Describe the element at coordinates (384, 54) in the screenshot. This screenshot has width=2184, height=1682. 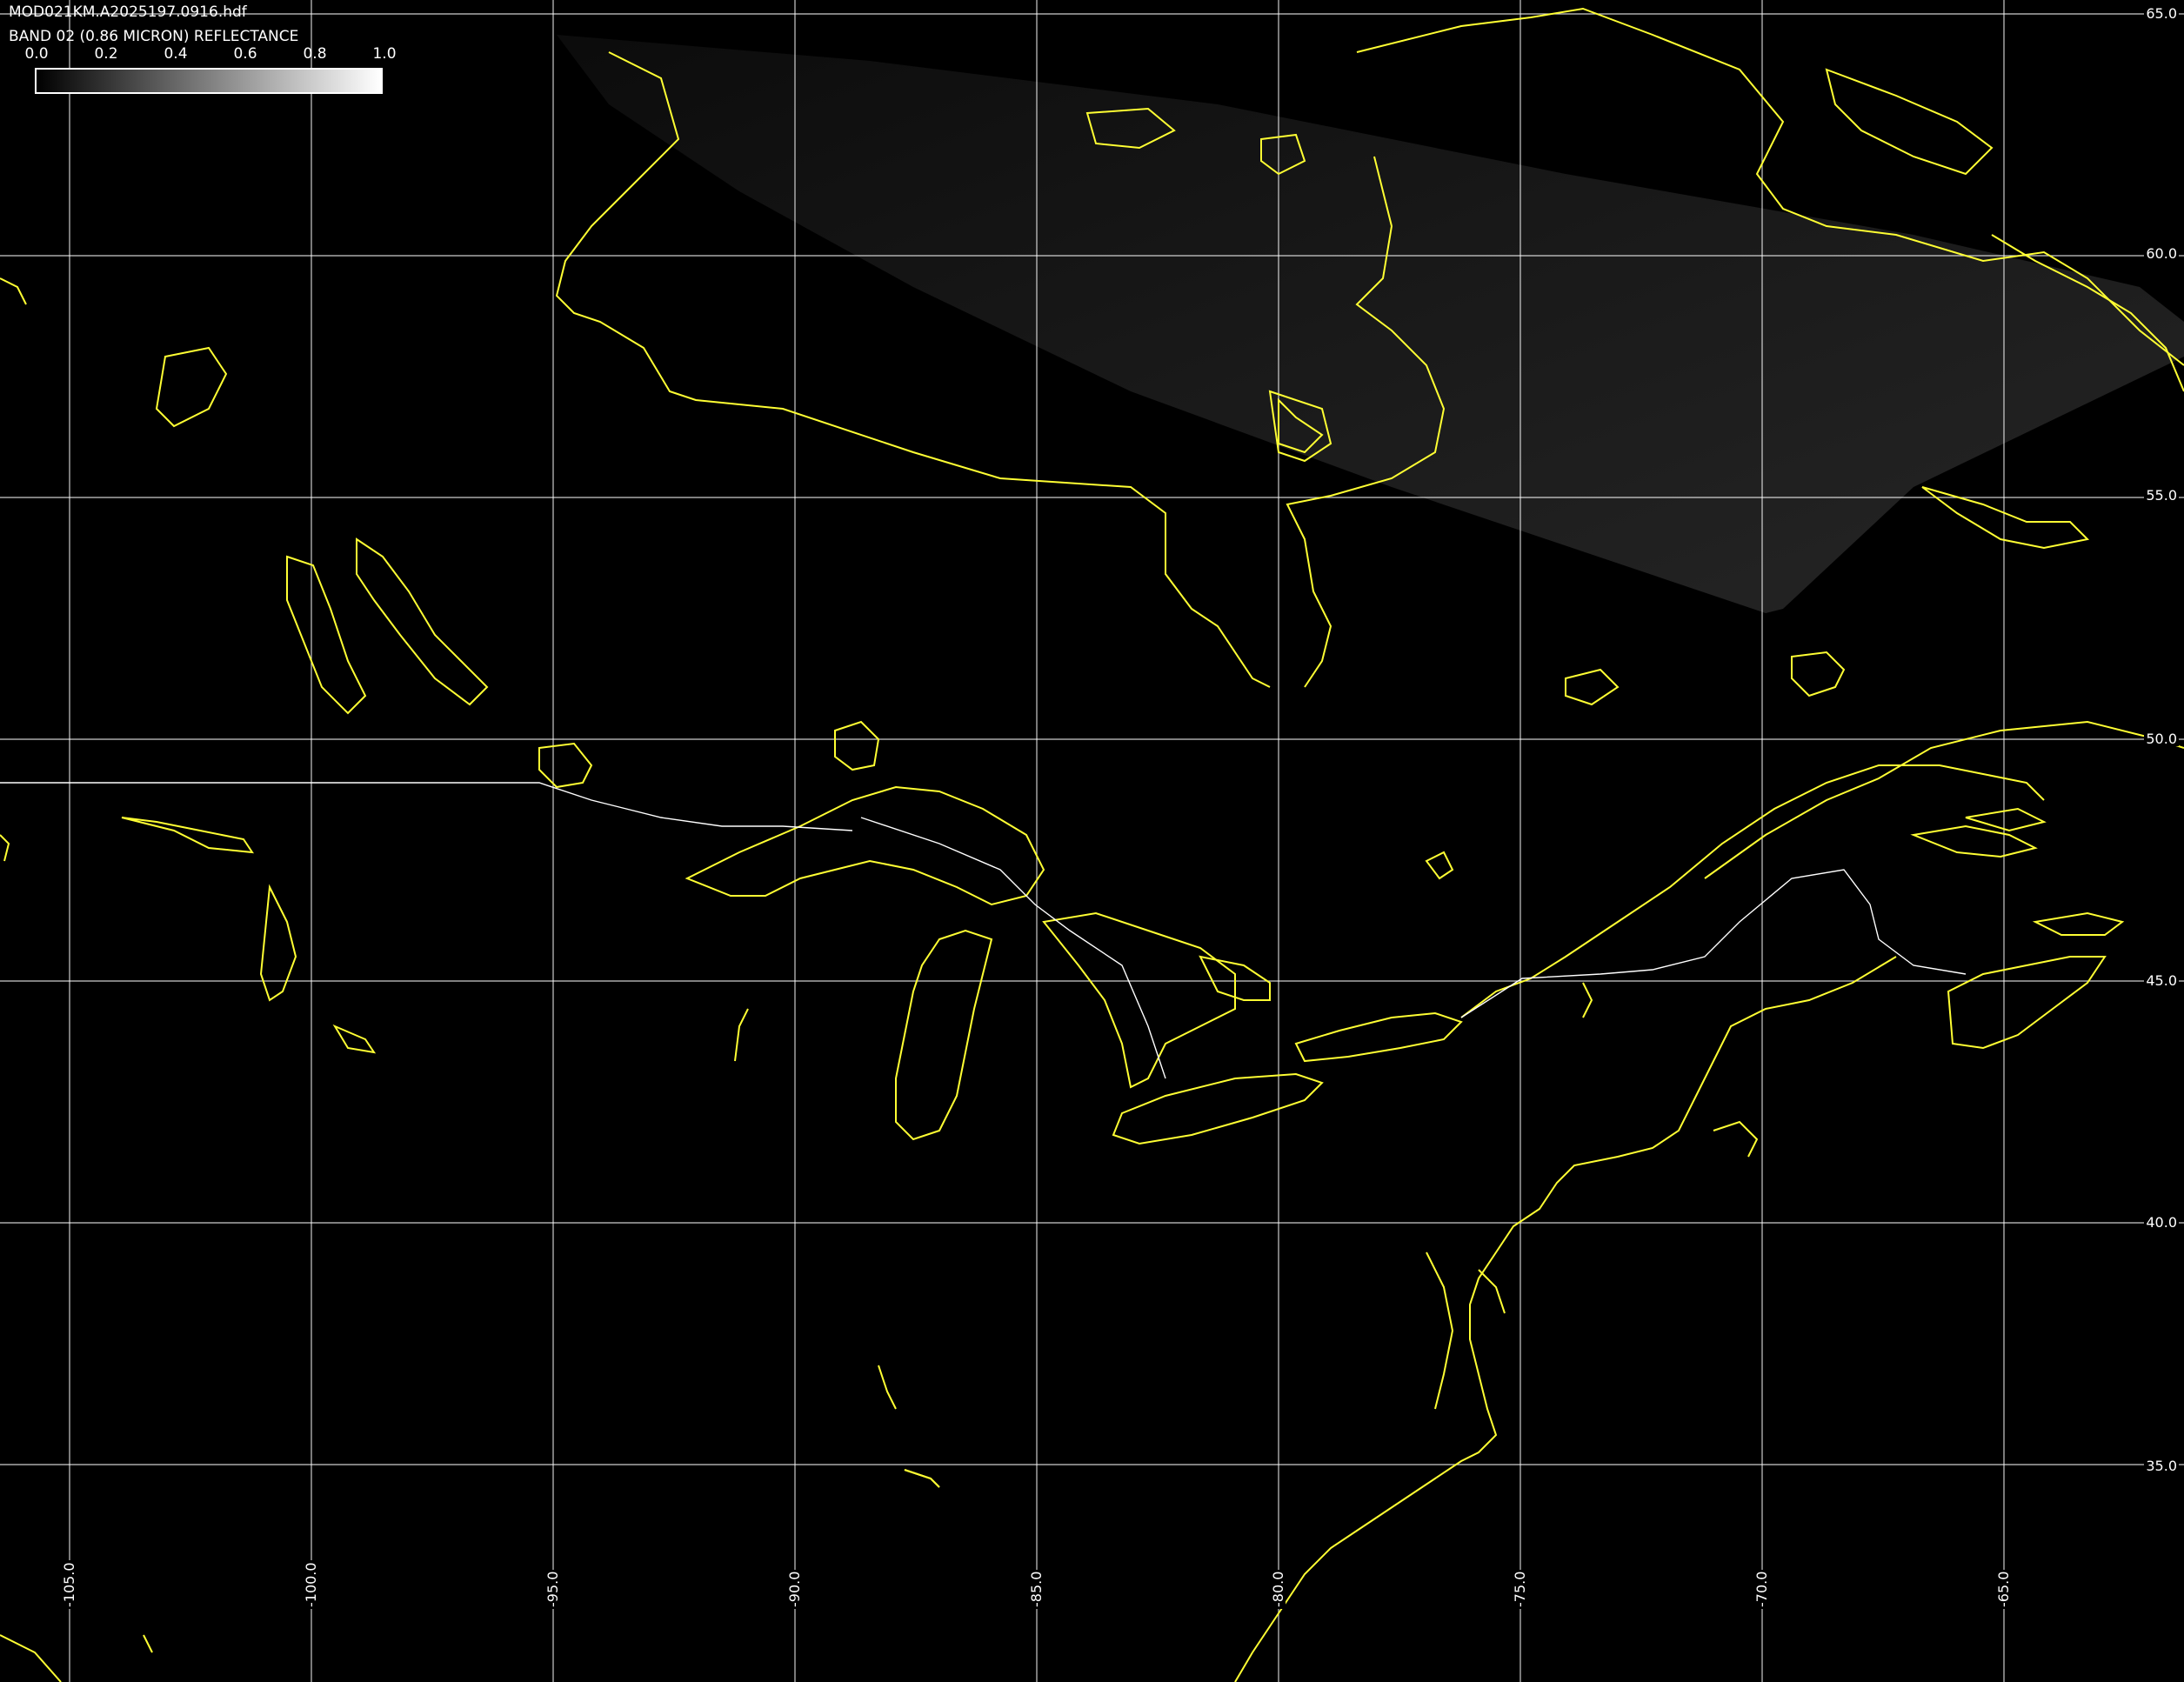
I see `colorbar-tick: 1.0` at that location.